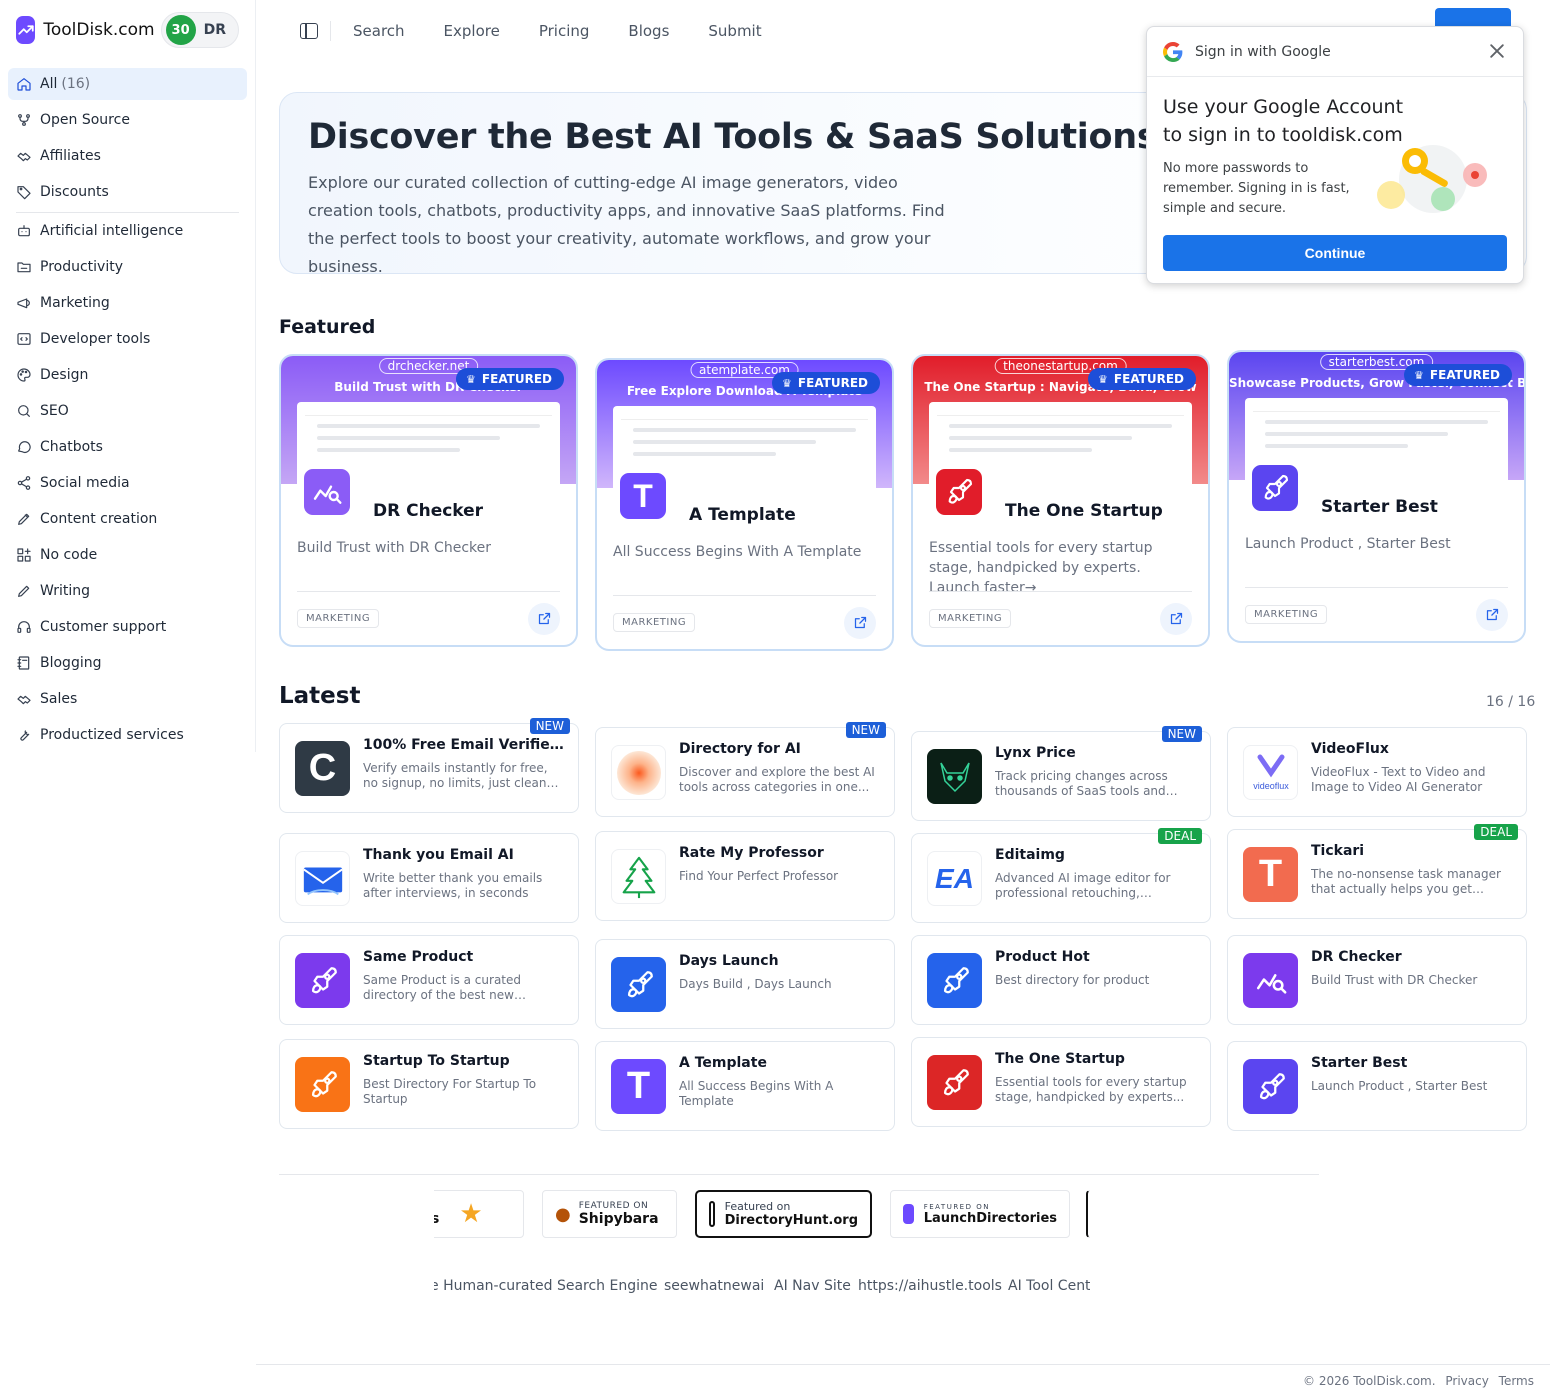 Image resolution: width=1550 pixels, height=1397 pixels. I want to click on key-illustration-icon, so click(1432, 179).